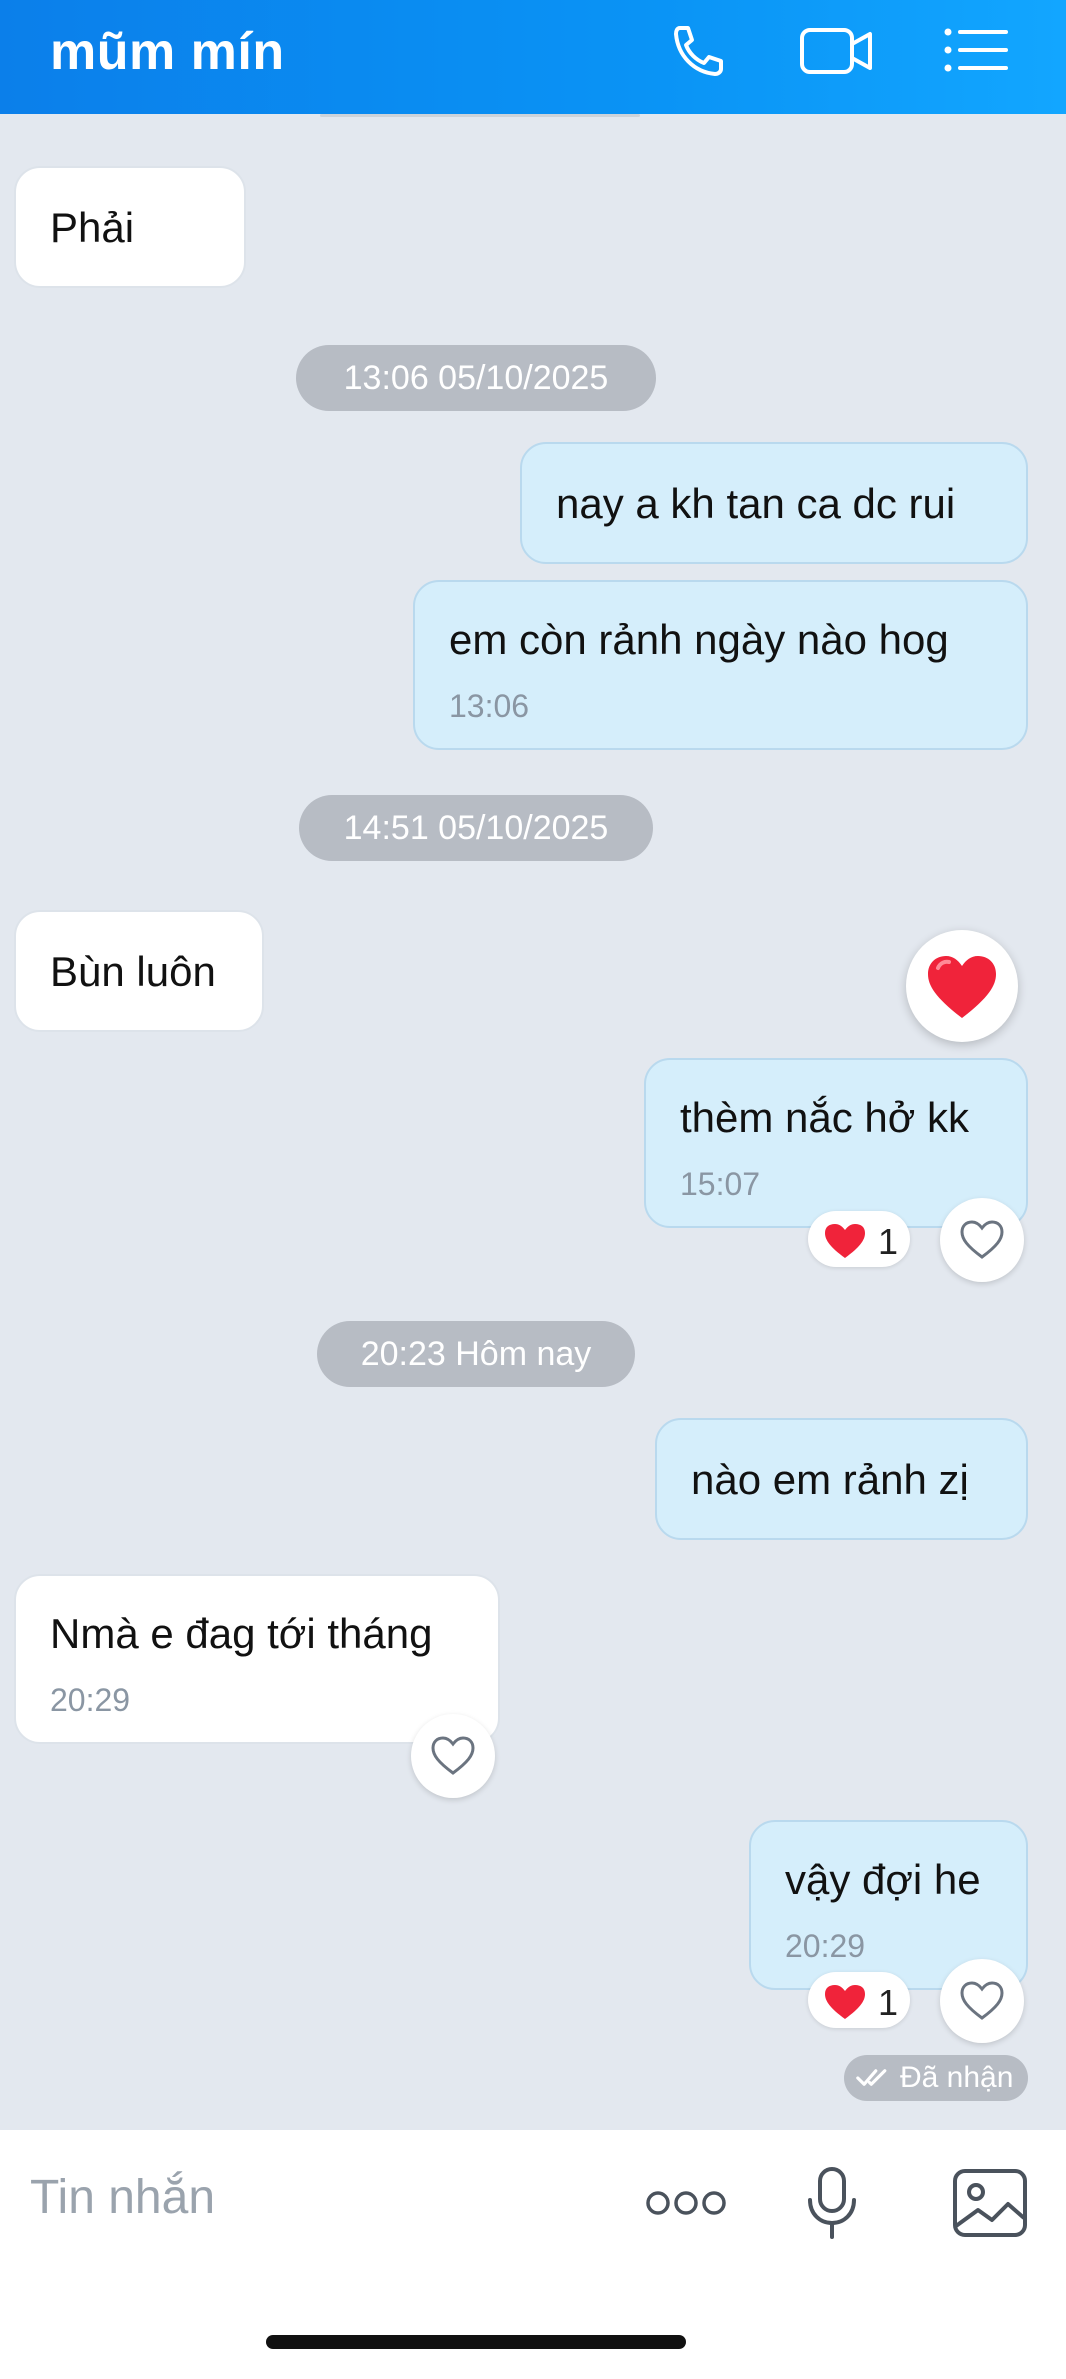  What do you see at coordinates (957, 2077) in the screenshot?
I see `delivery-status-text: Đã nhận` at bounding box center [957, 2077].